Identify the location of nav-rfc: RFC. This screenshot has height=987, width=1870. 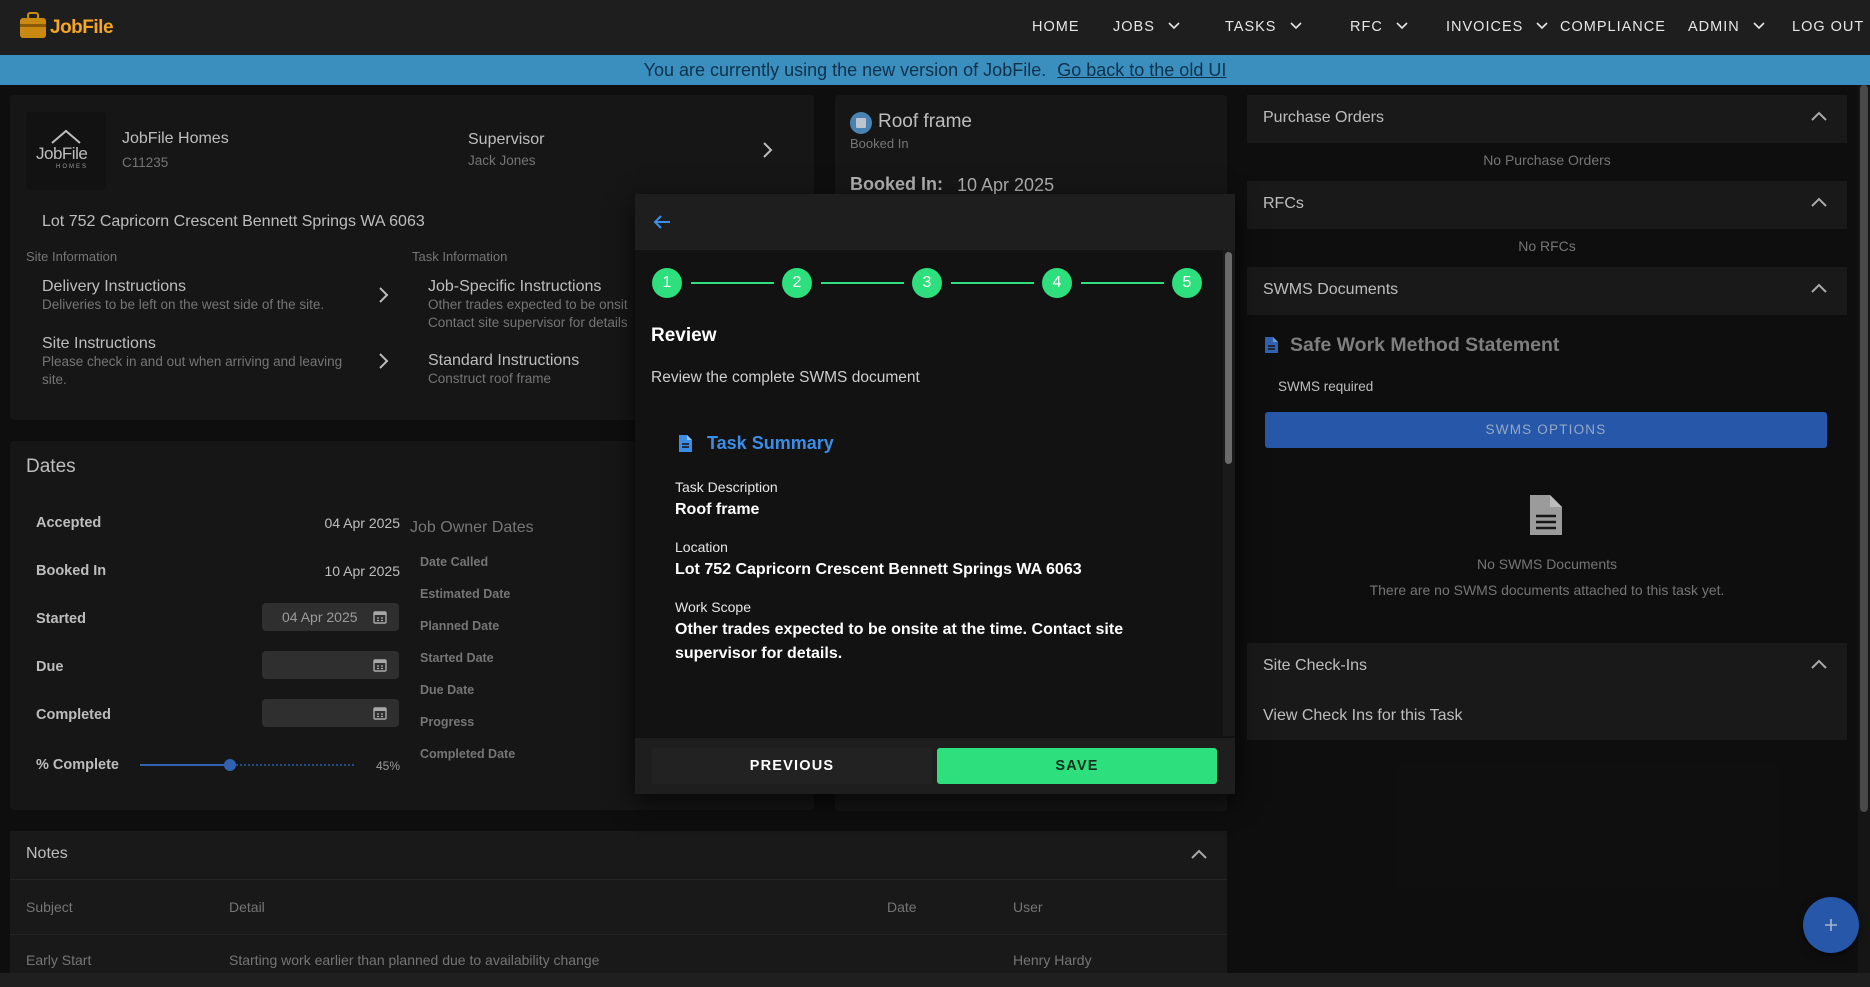
(1379, 27).